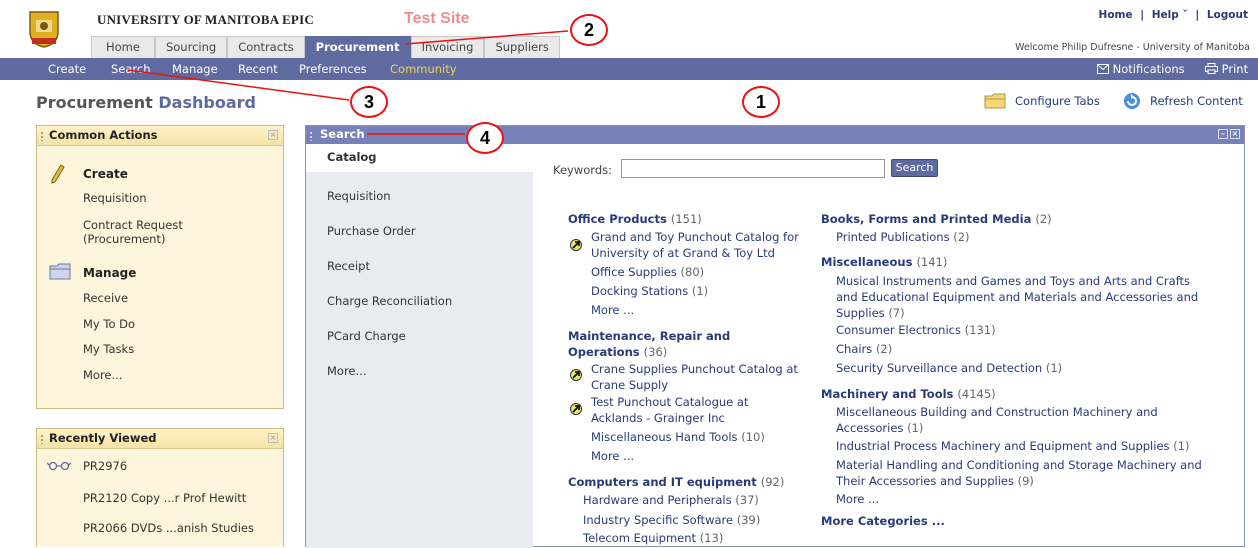  I want to click on category-mro: Maintenance, Repair and Operations (36), so click(649, 344).